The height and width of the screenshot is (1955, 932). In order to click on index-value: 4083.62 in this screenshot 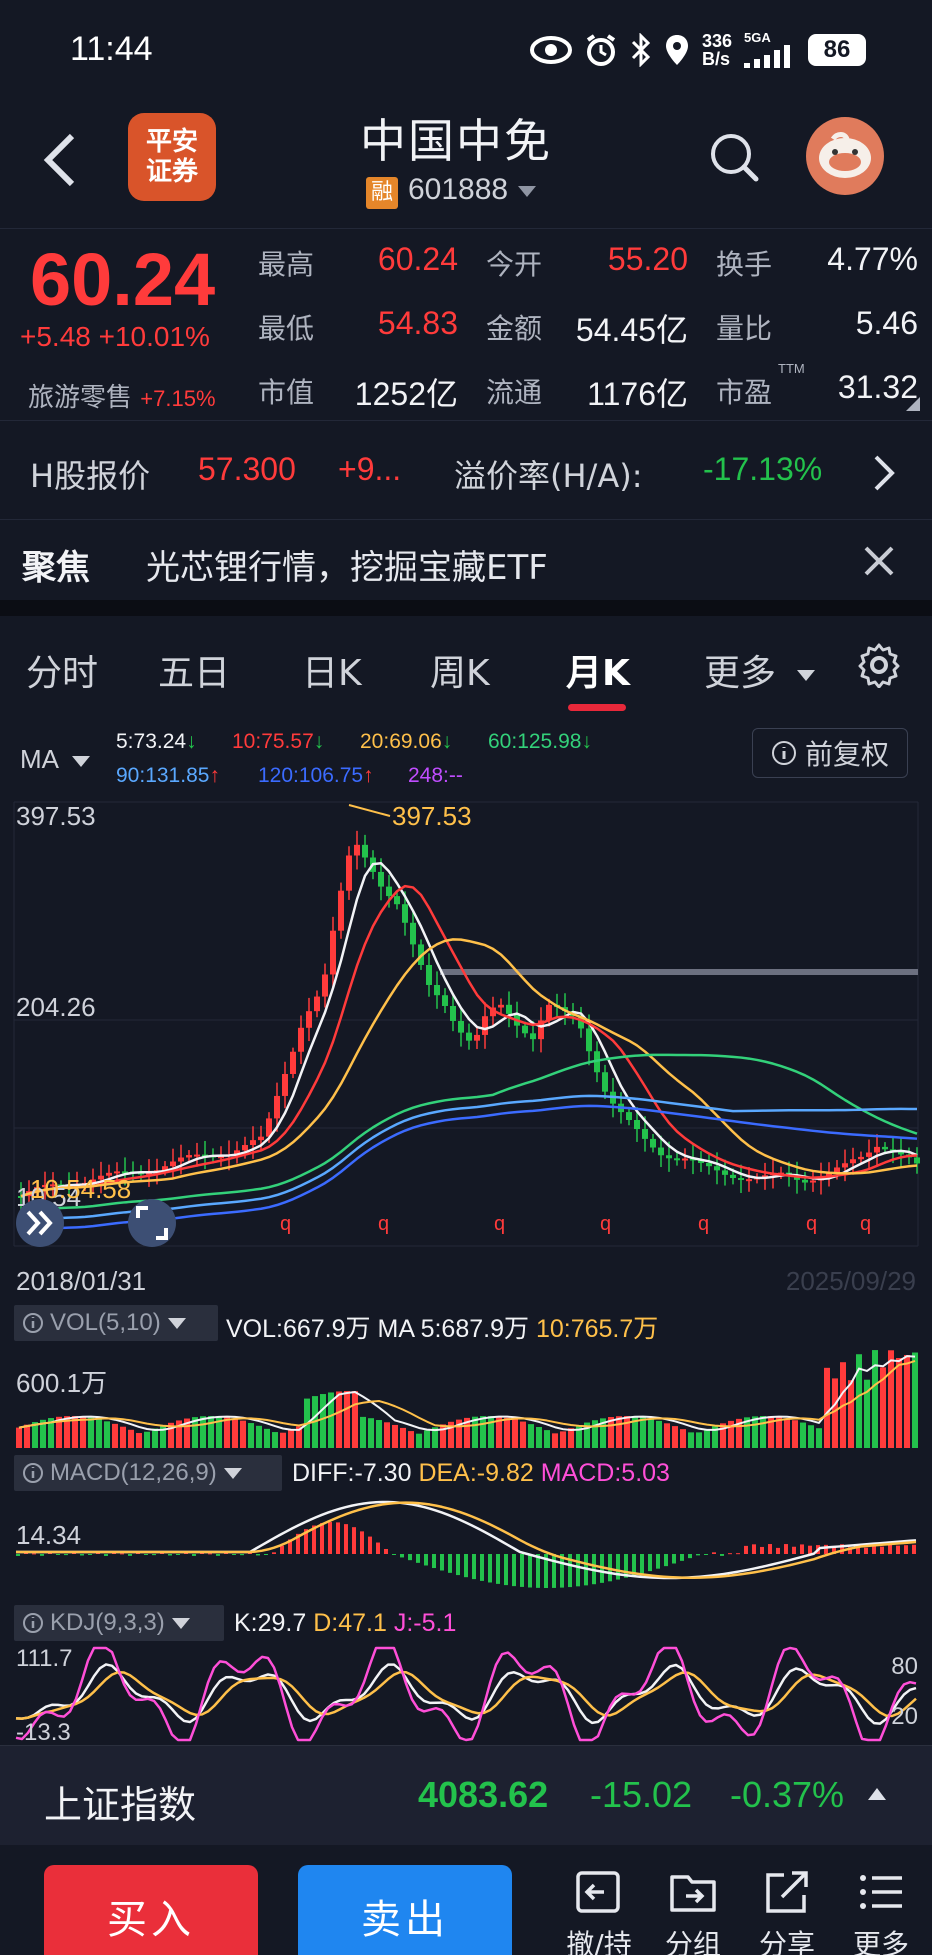, I will do `click(483, 1794)`.